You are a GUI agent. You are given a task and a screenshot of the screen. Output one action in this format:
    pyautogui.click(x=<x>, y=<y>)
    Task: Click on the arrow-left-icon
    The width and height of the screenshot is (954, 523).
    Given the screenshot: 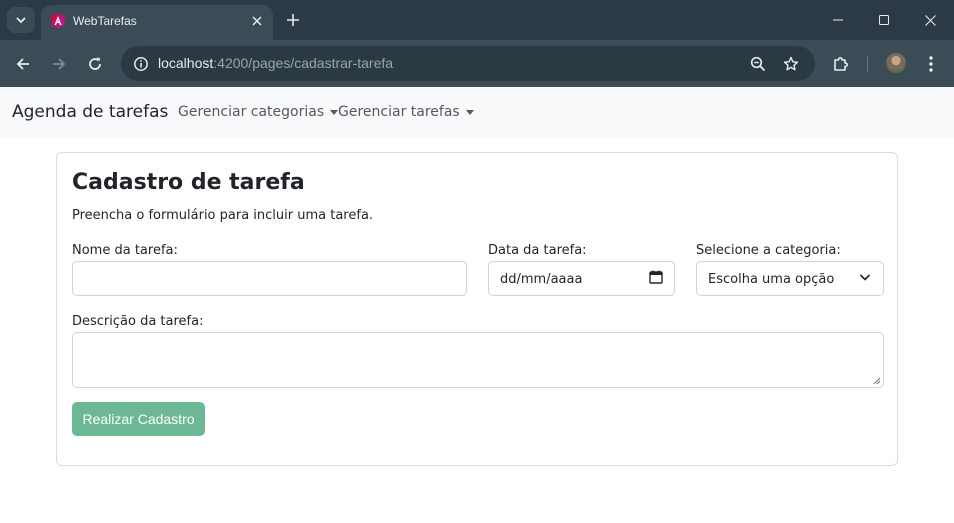 What is the action you would take?
    pyautogui.click(x=22, y=64)
    